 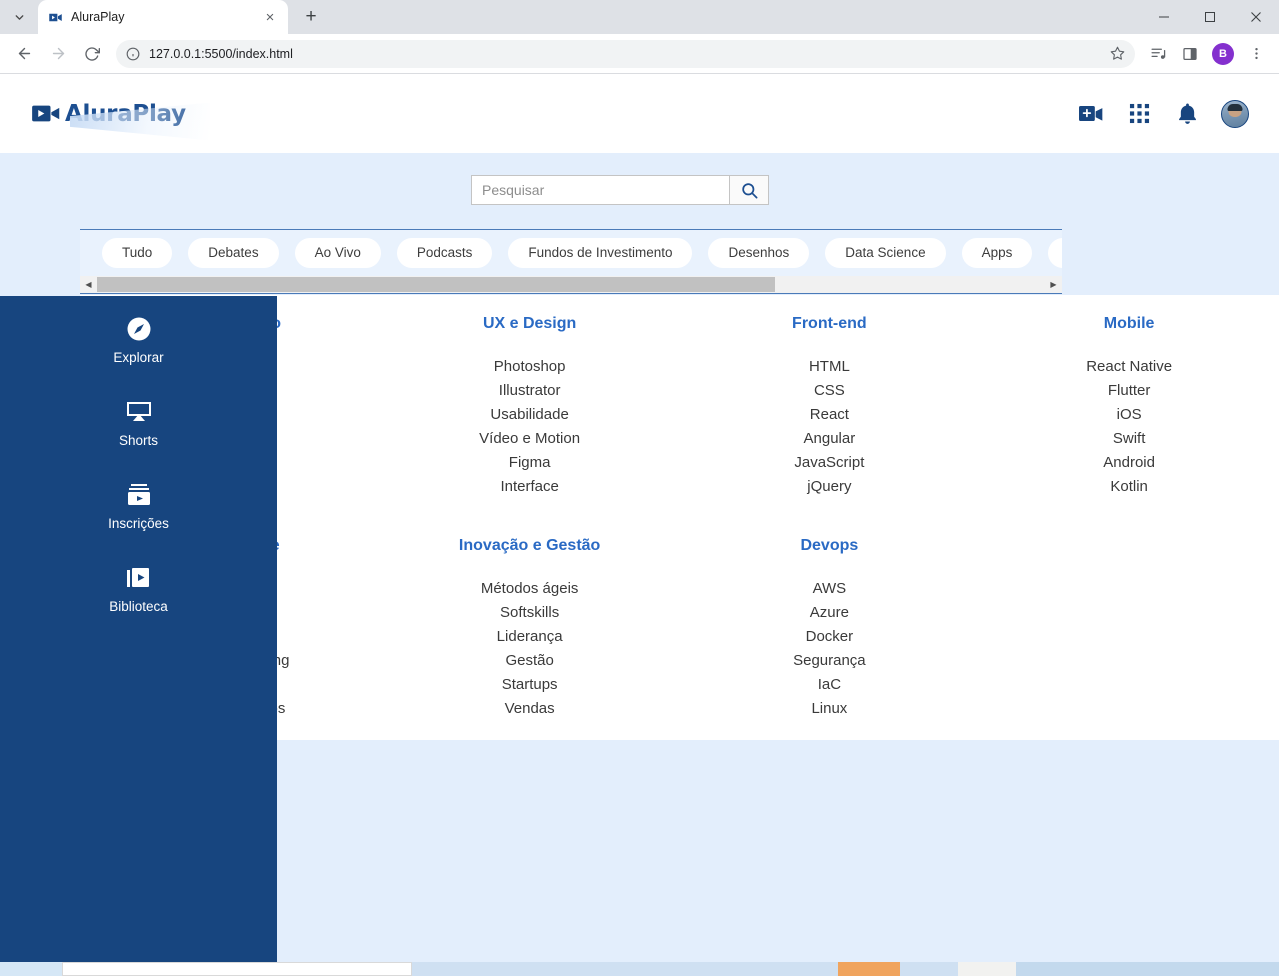 What do you see at coordinates (830, 709) in the screenshot?
I see `menu-item: Linux` at bounding box center [830, 709].